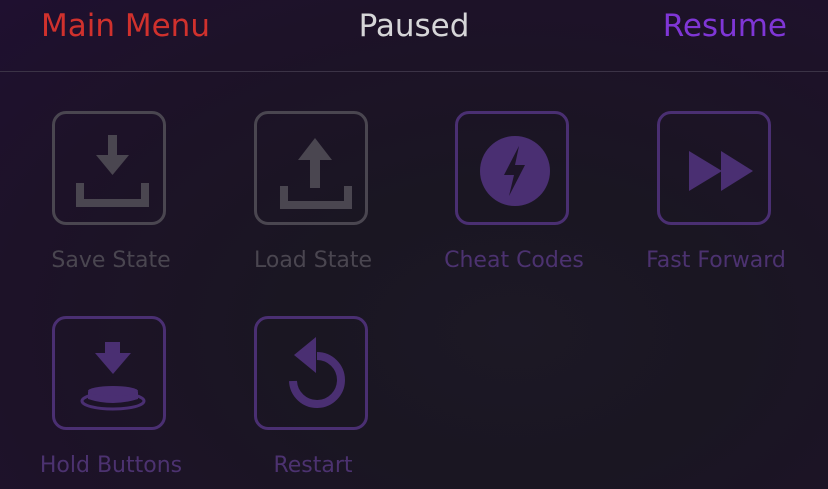 The height and width of the screenshot is (489, 828). I want to click on load-state-button, so click(311, 168).